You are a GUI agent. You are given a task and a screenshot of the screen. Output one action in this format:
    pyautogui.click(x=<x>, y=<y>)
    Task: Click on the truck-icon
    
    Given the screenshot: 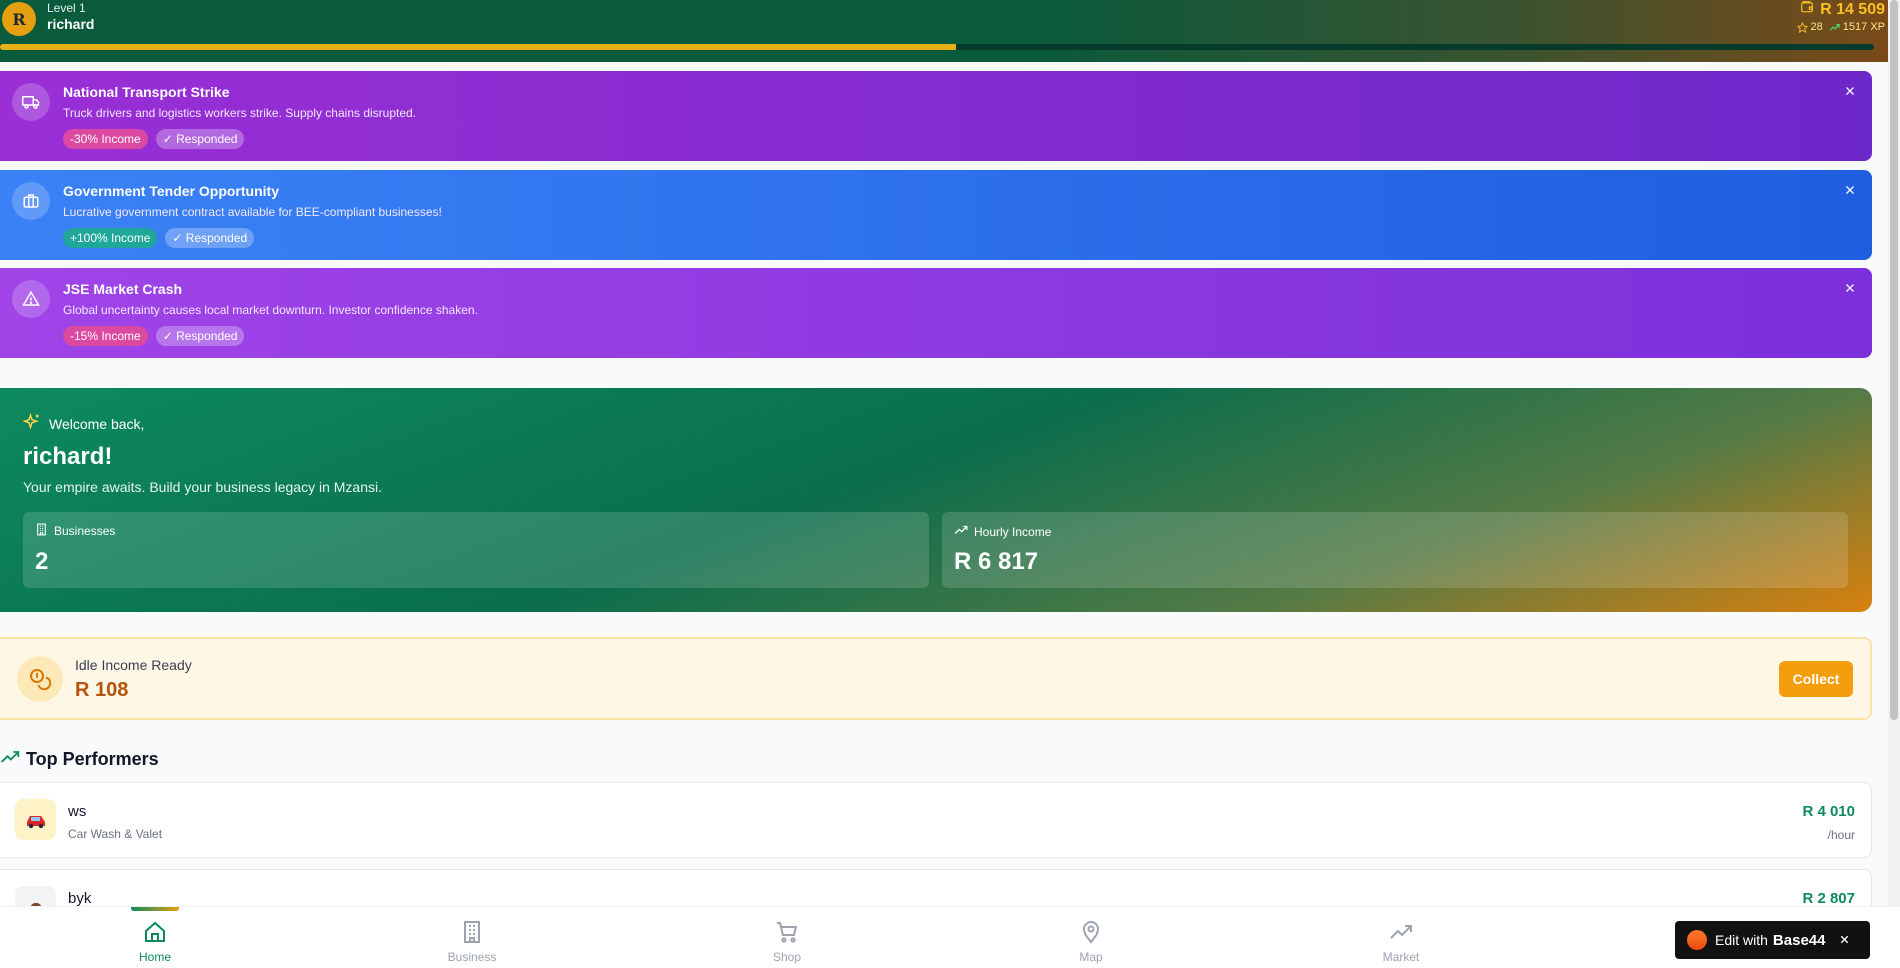 What is the action you would take?
    pyautogui.click(x=31, y=102)
    